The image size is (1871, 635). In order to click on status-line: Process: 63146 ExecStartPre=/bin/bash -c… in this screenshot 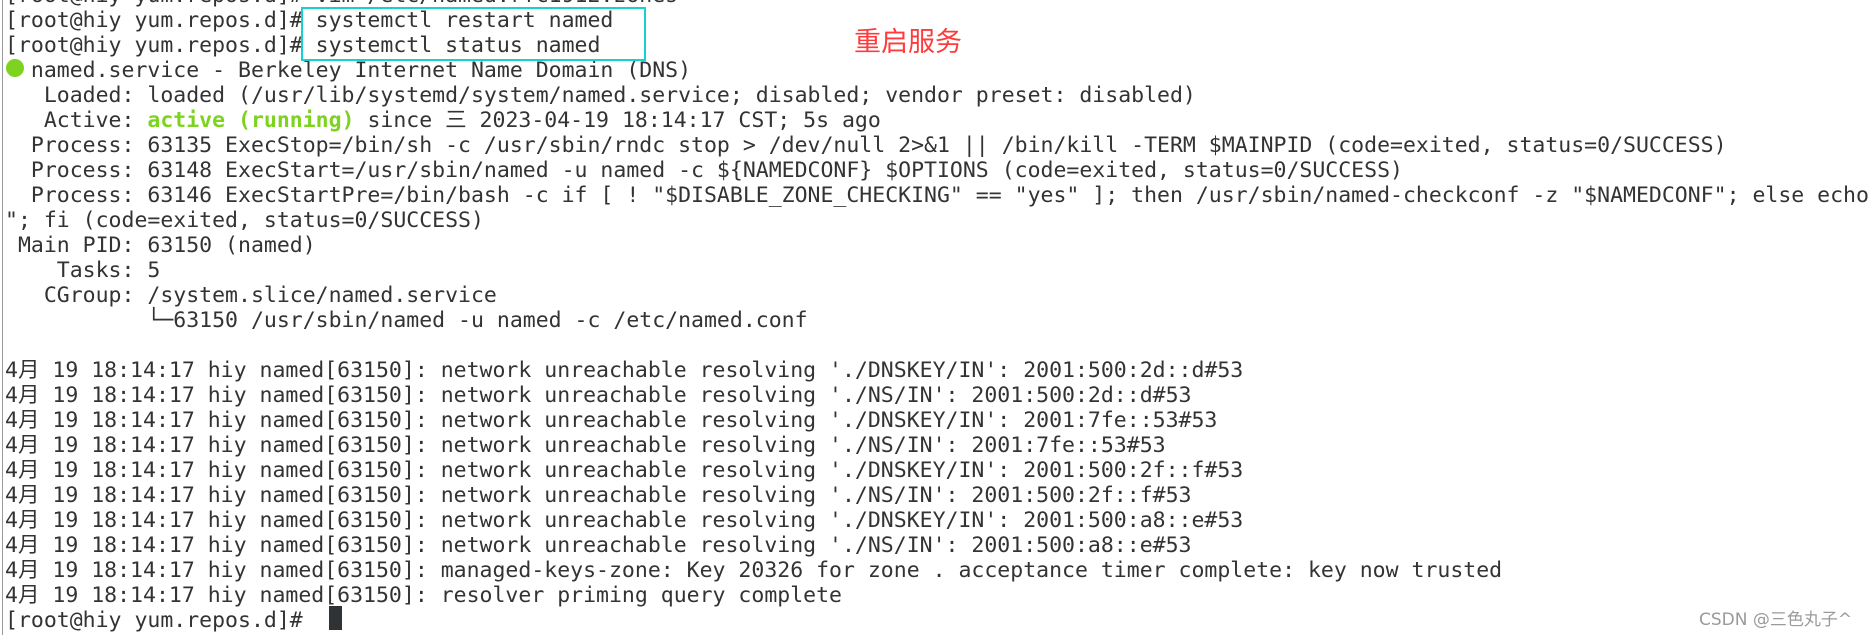, I will do `click(937, 195)`.